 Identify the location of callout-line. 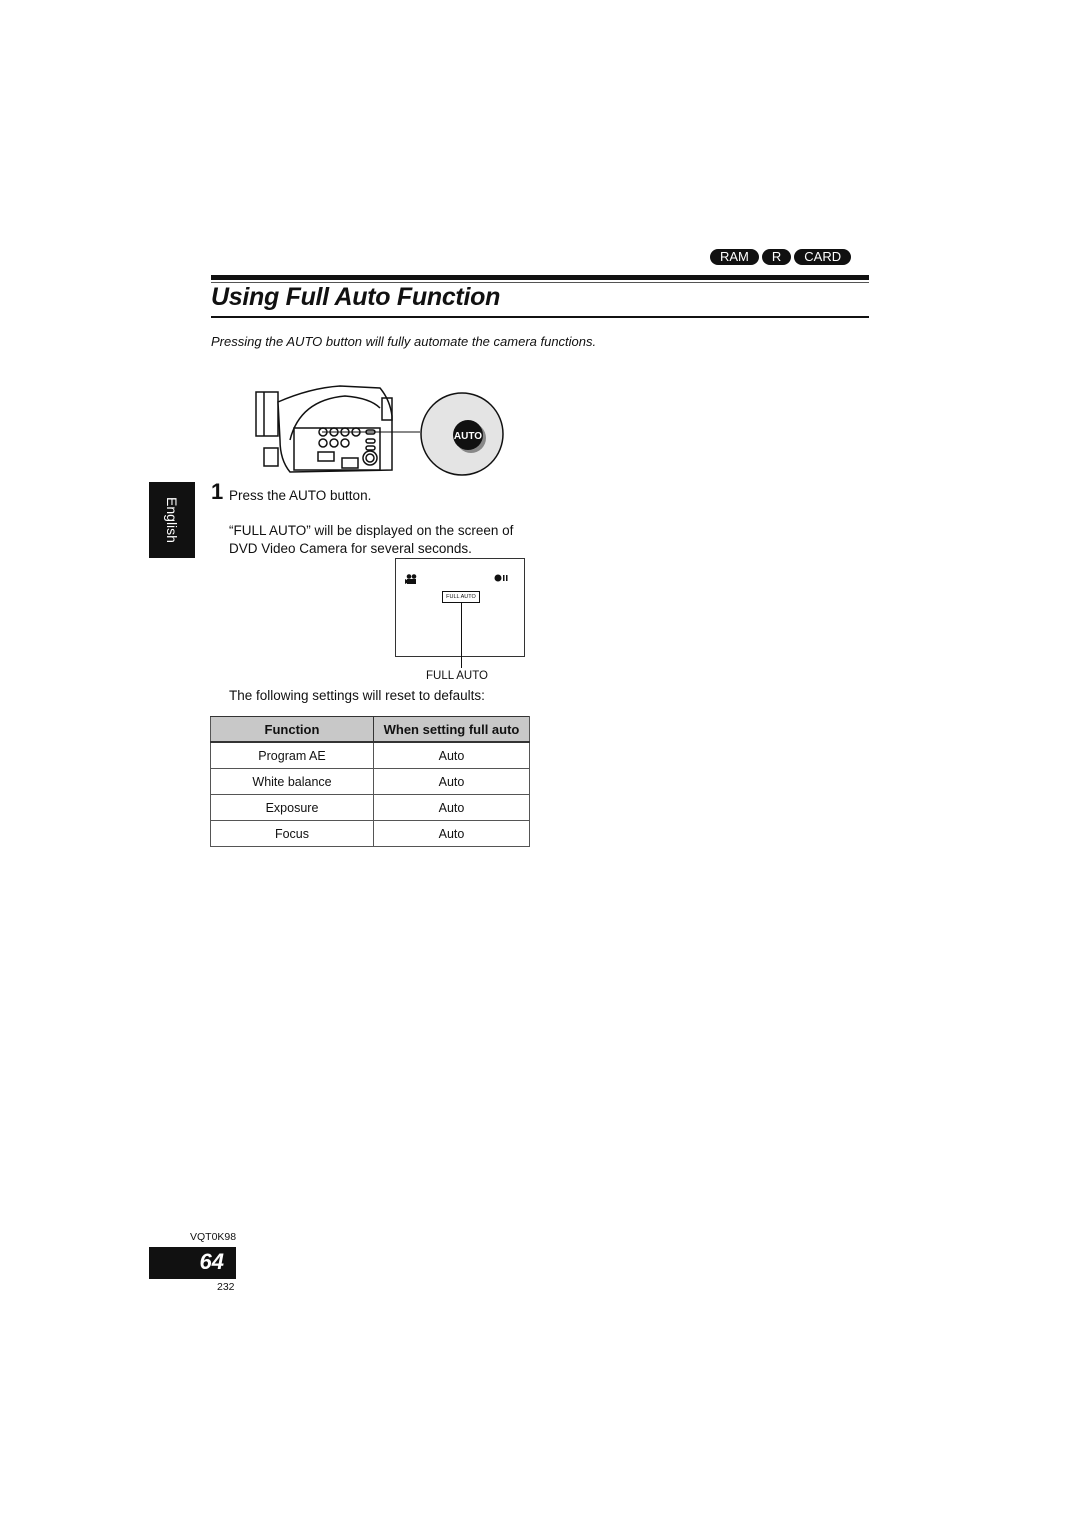
(461, 635).